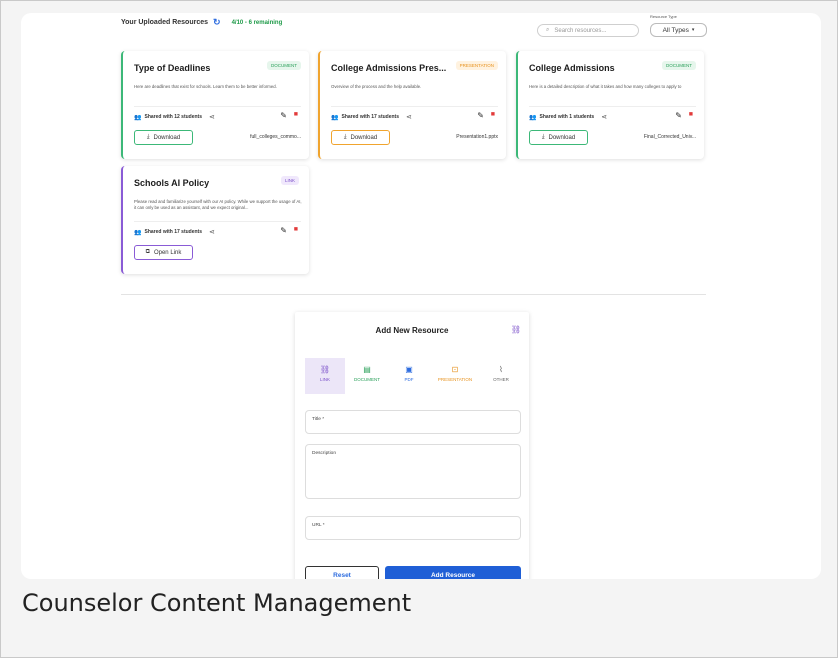 The width and height of the screenshot is (838, 658). Describe the element at coordinates (501, 369) in the screenshot. I see `paperclip-icon: ⌇` at that location.